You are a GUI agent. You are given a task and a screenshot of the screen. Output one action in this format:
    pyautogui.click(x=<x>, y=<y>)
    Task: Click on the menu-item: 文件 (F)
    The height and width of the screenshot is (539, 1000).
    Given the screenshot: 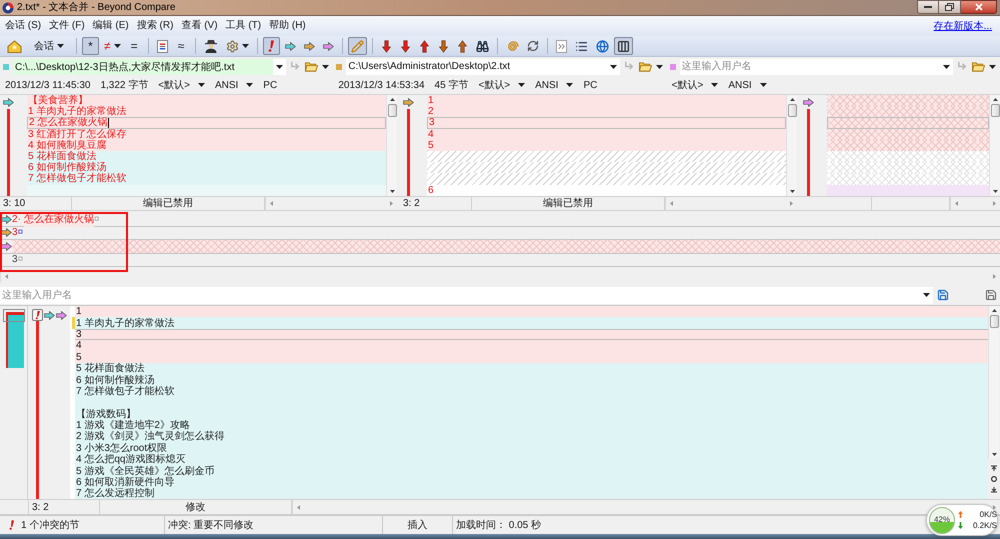 What is the action you would take?
    pyautogui.click(x=67, y=26)
    